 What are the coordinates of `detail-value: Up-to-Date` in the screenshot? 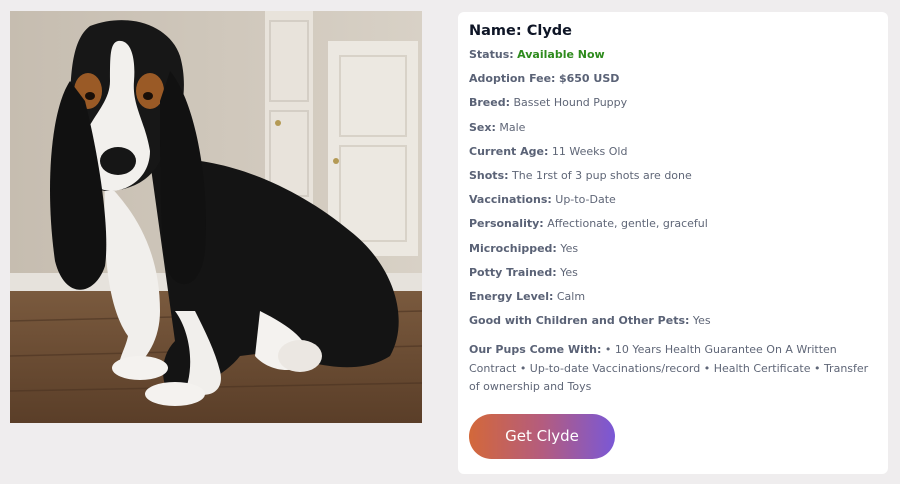 It's located at (585, 200).